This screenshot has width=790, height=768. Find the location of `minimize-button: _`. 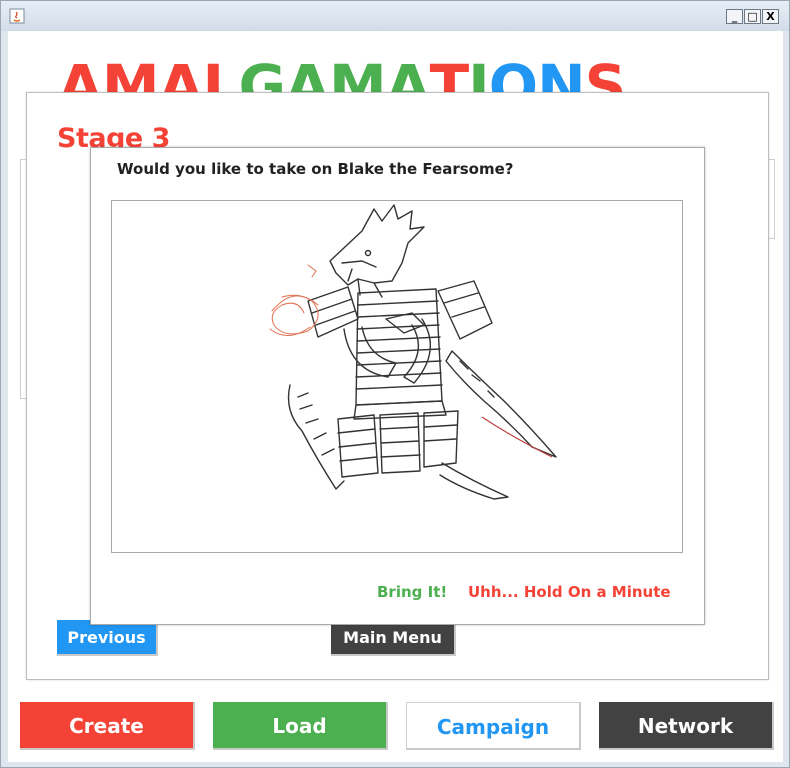

minimize-button: _ is located at coordinates (734, 16).